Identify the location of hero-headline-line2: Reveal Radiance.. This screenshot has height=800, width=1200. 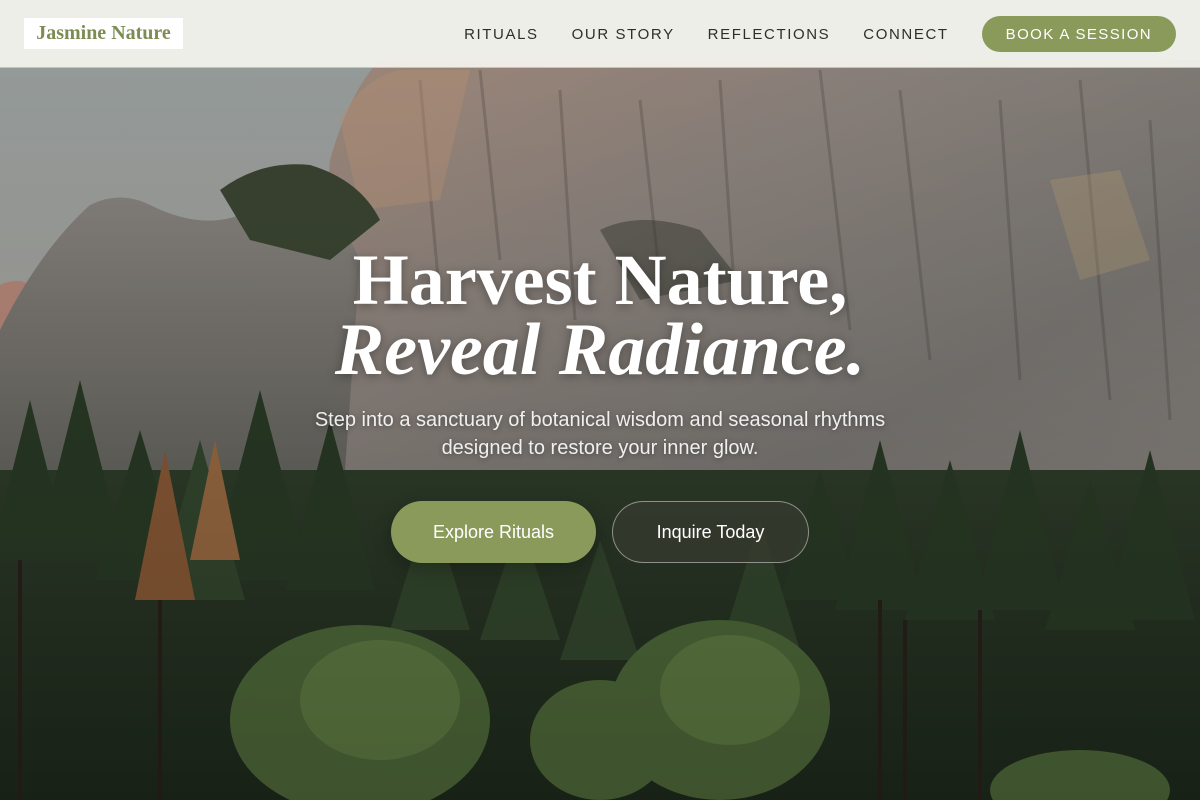
(600, 350).